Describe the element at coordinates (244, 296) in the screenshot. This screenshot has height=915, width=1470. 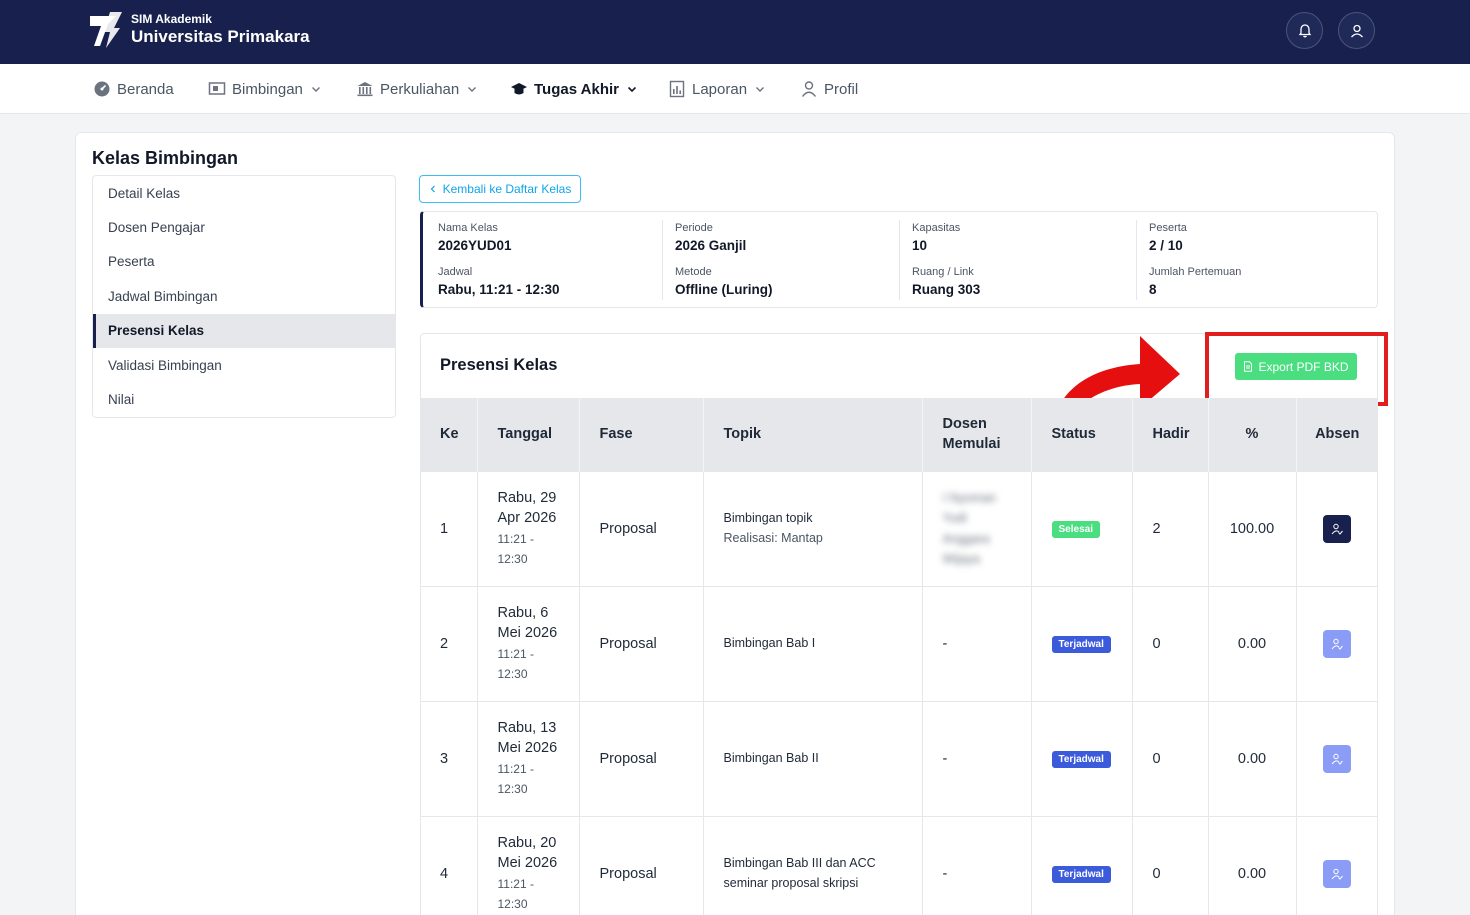
I see `side-item-jadwal-bimbingan: Jadwal Bimbingan` at that location.